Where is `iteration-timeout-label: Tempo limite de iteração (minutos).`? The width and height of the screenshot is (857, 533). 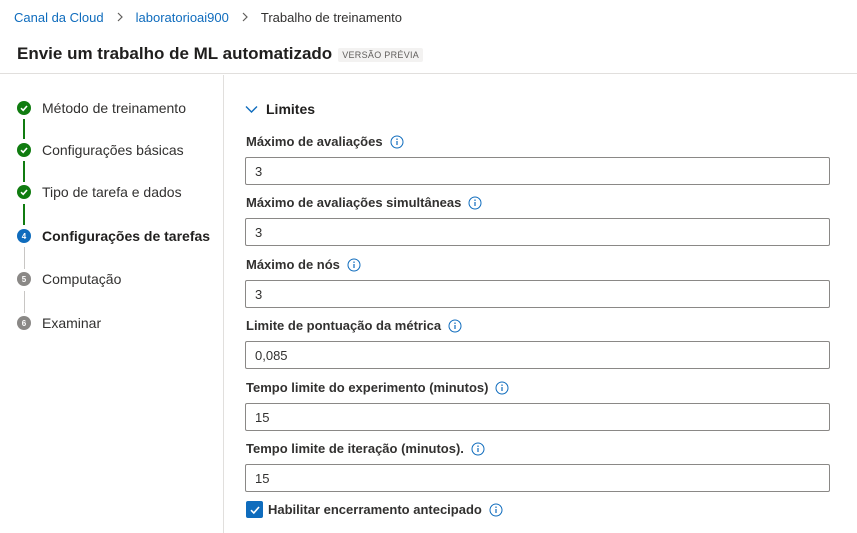 iteration-timeout-label: Tempo limite de iteração (minutos). is located at coordinates (365, 448).